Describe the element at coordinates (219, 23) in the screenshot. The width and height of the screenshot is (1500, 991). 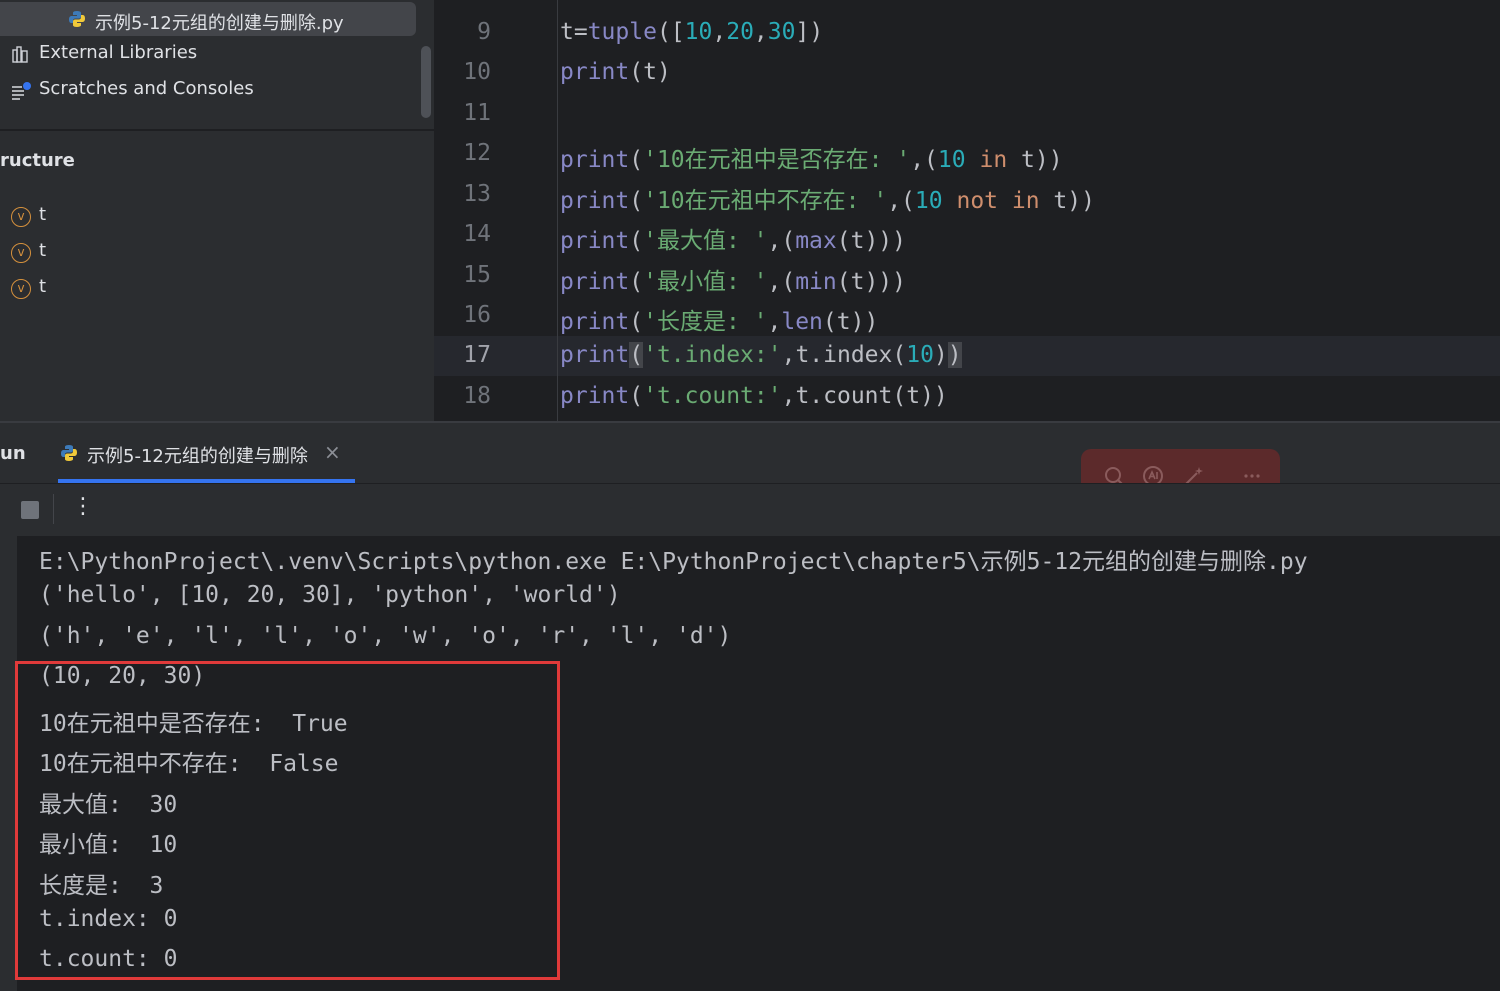
I see `file-name: 示例5-12元组的创建与删除.py` at that location.